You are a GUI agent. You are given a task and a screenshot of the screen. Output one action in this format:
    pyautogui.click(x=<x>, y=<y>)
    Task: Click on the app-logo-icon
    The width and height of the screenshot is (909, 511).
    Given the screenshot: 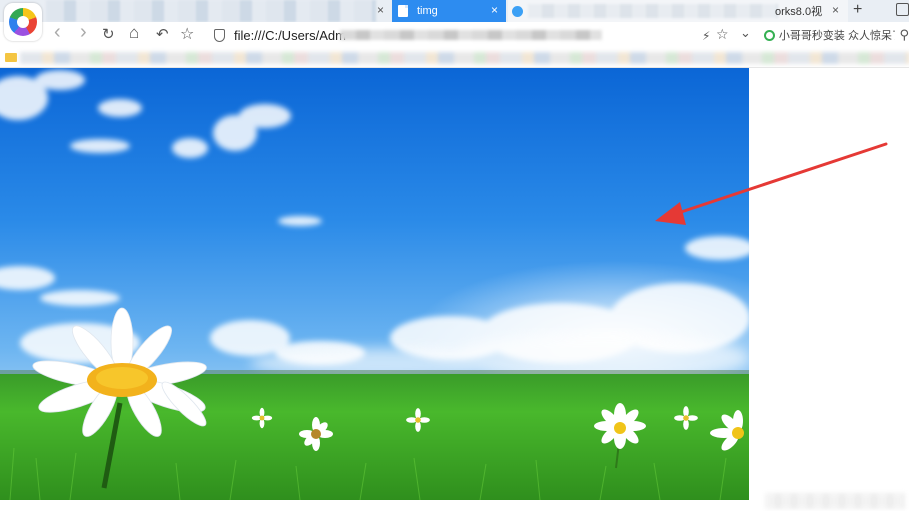 What is the action you would take?
    pyautogui.click(x=23, y=22)
    